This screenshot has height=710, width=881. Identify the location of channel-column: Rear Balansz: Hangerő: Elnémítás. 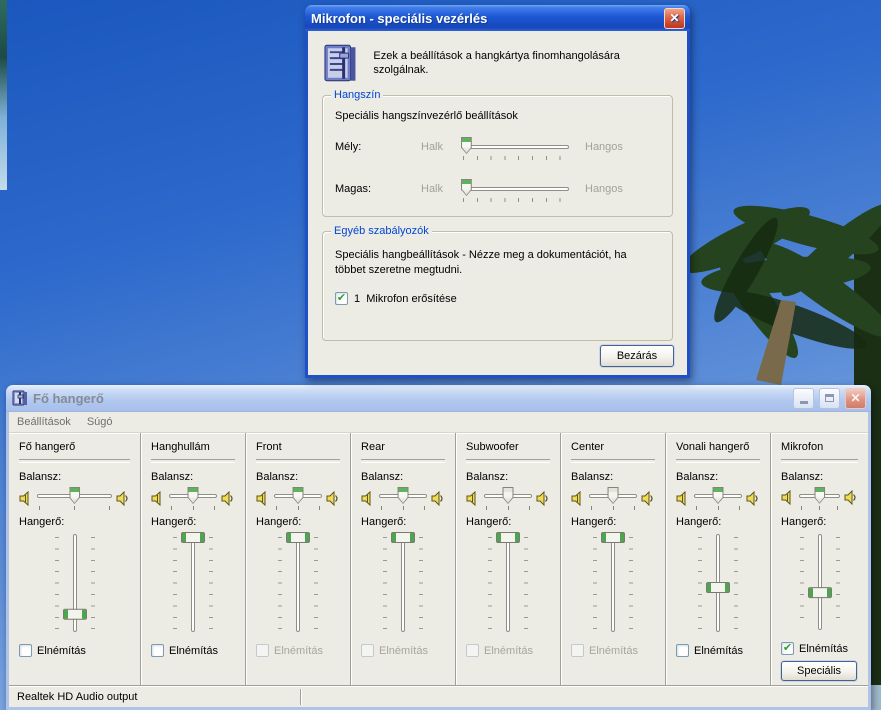
(402, 559).